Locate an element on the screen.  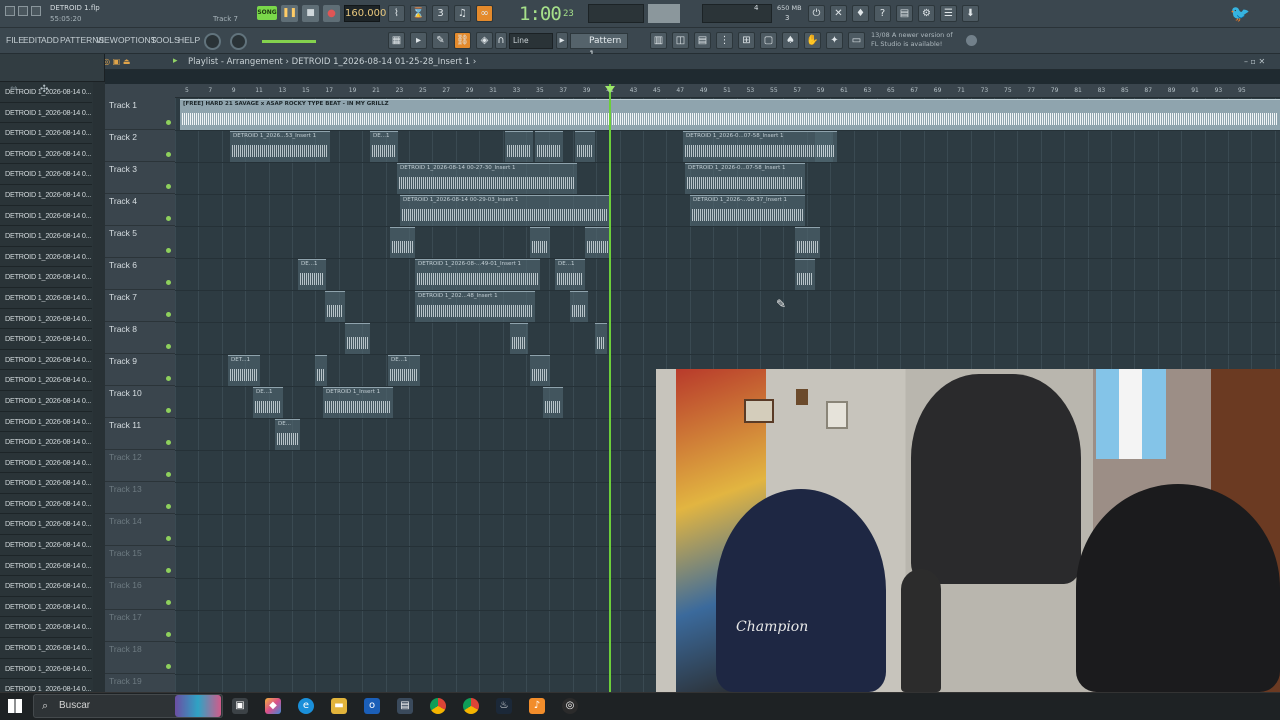
browser-scrollbar is located at coordinates (99, 387).